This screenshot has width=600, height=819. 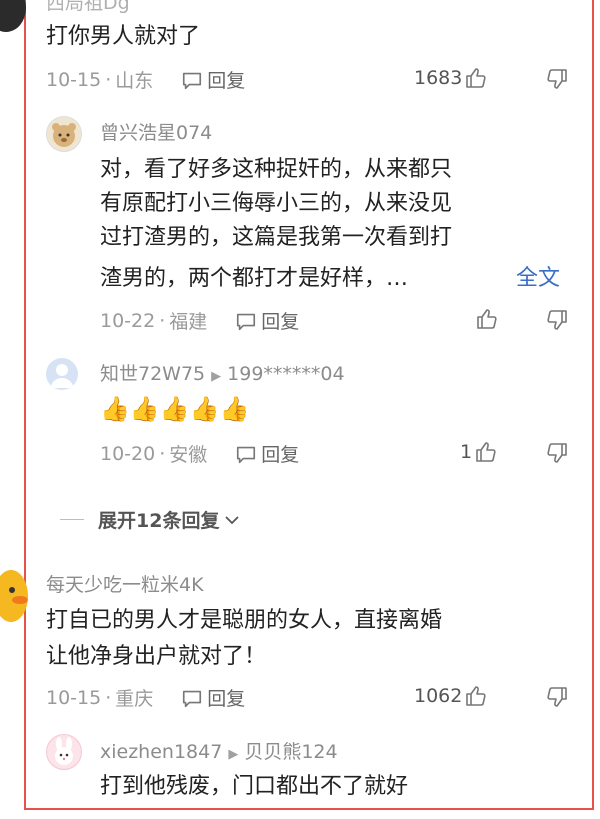 What do you see at coordinates (156, 656) in the screenshot?
I see `comment-text-line: 让他净身出户就对了！` at bounding box center [156, 656].